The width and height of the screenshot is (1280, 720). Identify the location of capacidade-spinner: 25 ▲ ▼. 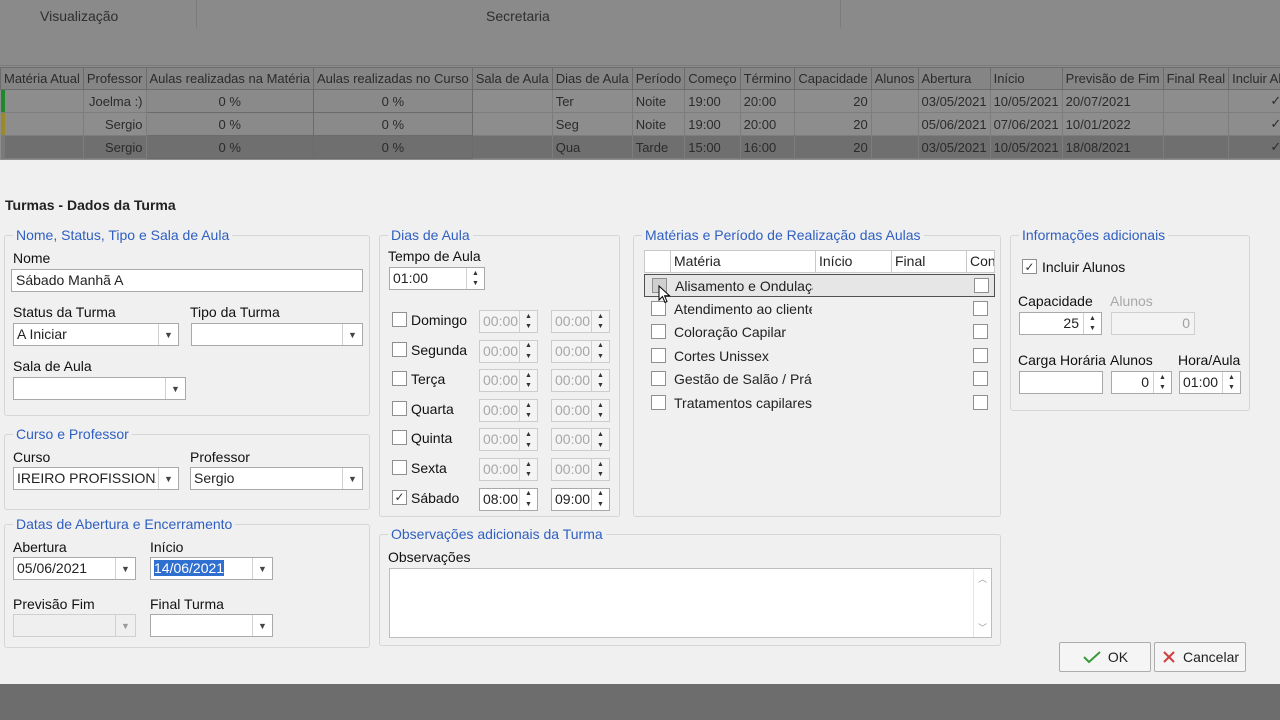
(1060, 323).